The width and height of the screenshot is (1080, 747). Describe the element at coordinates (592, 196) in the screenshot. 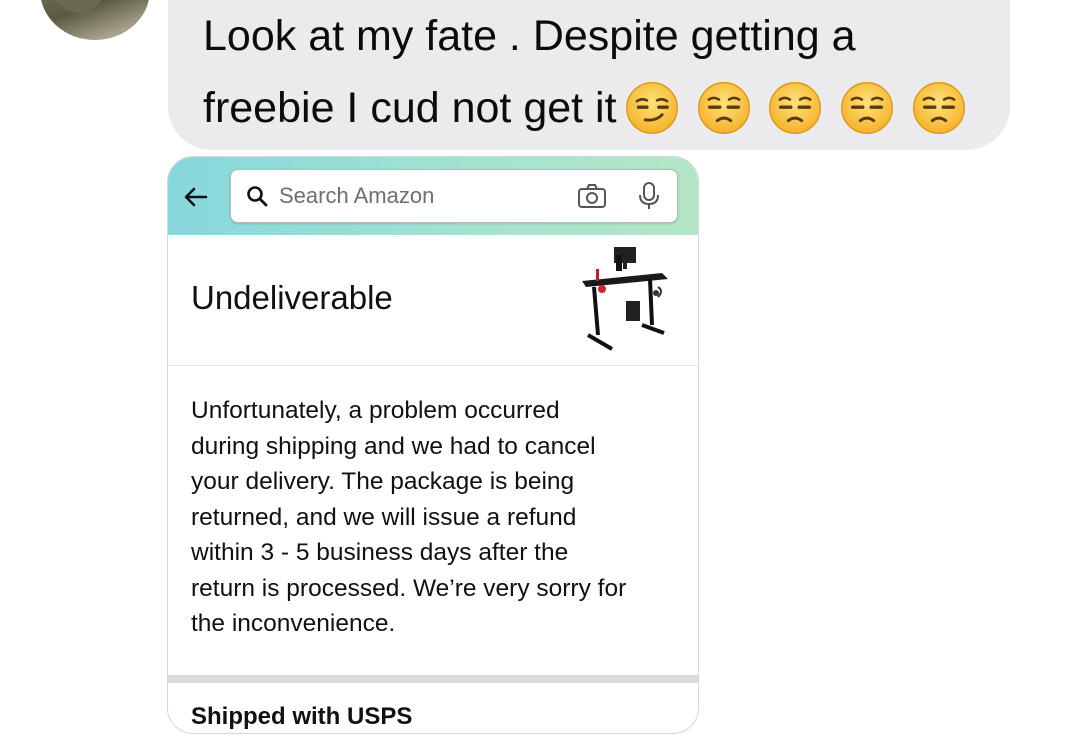

I see `camera-icon` at that location.